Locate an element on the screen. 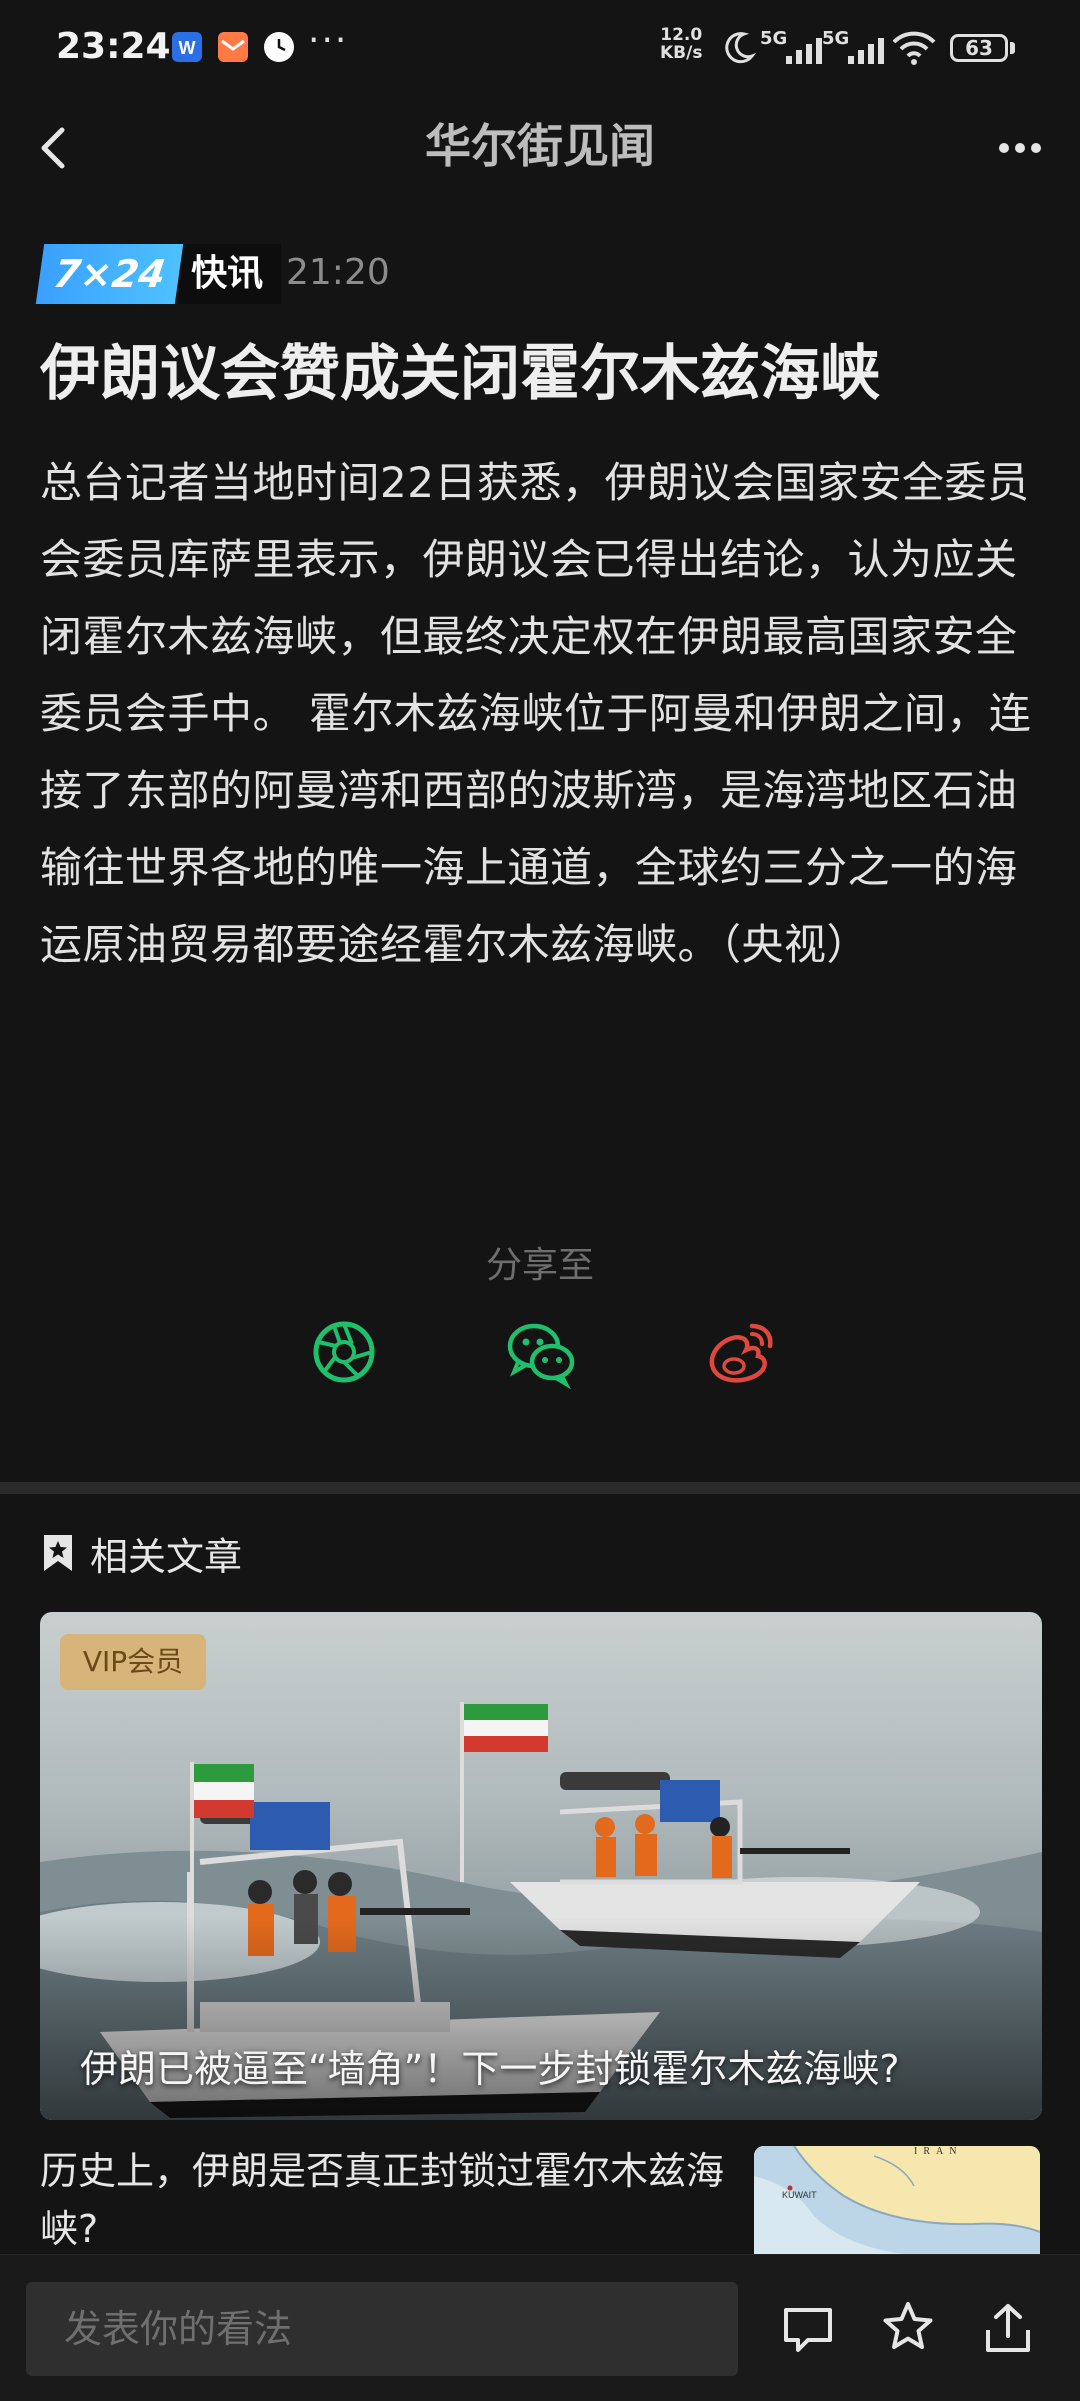 This screenshot has width=1080, height=2401. related-article-title: 历史上，伊朗是否真正封锁过霍尔木兹海峡? is located at coordinates (390, 2200).